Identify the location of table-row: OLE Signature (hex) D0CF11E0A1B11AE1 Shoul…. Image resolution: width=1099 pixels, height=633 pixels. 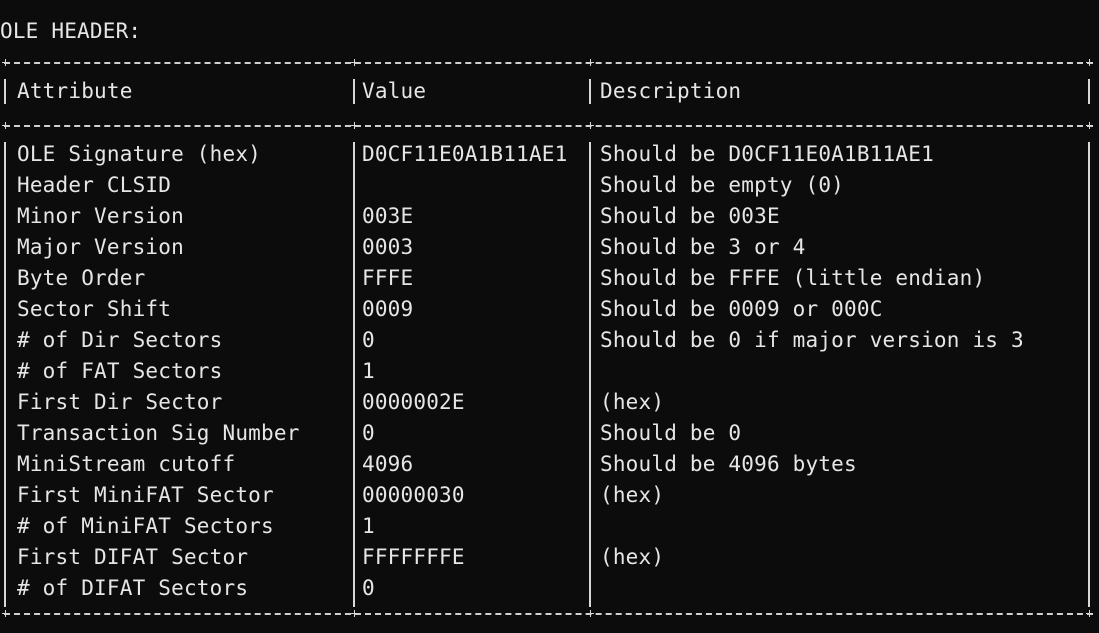
(549, 154).